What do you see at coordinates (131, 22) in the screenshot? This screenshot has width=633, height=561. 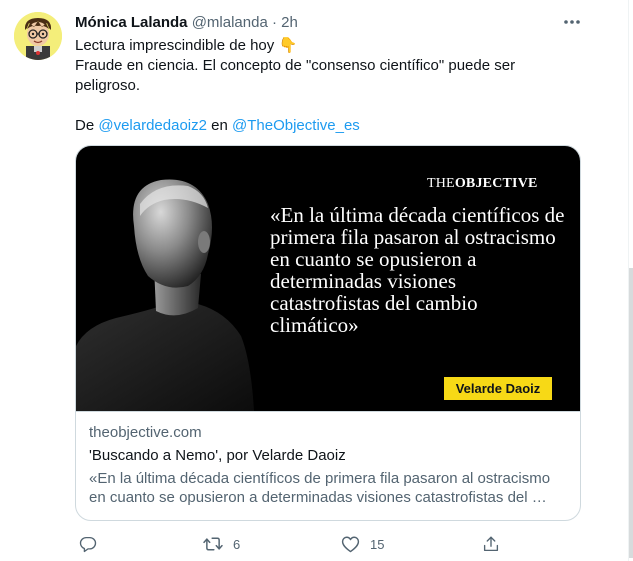 I see `author-name: Mónica Lalanda` at bounding box center [131, 22].